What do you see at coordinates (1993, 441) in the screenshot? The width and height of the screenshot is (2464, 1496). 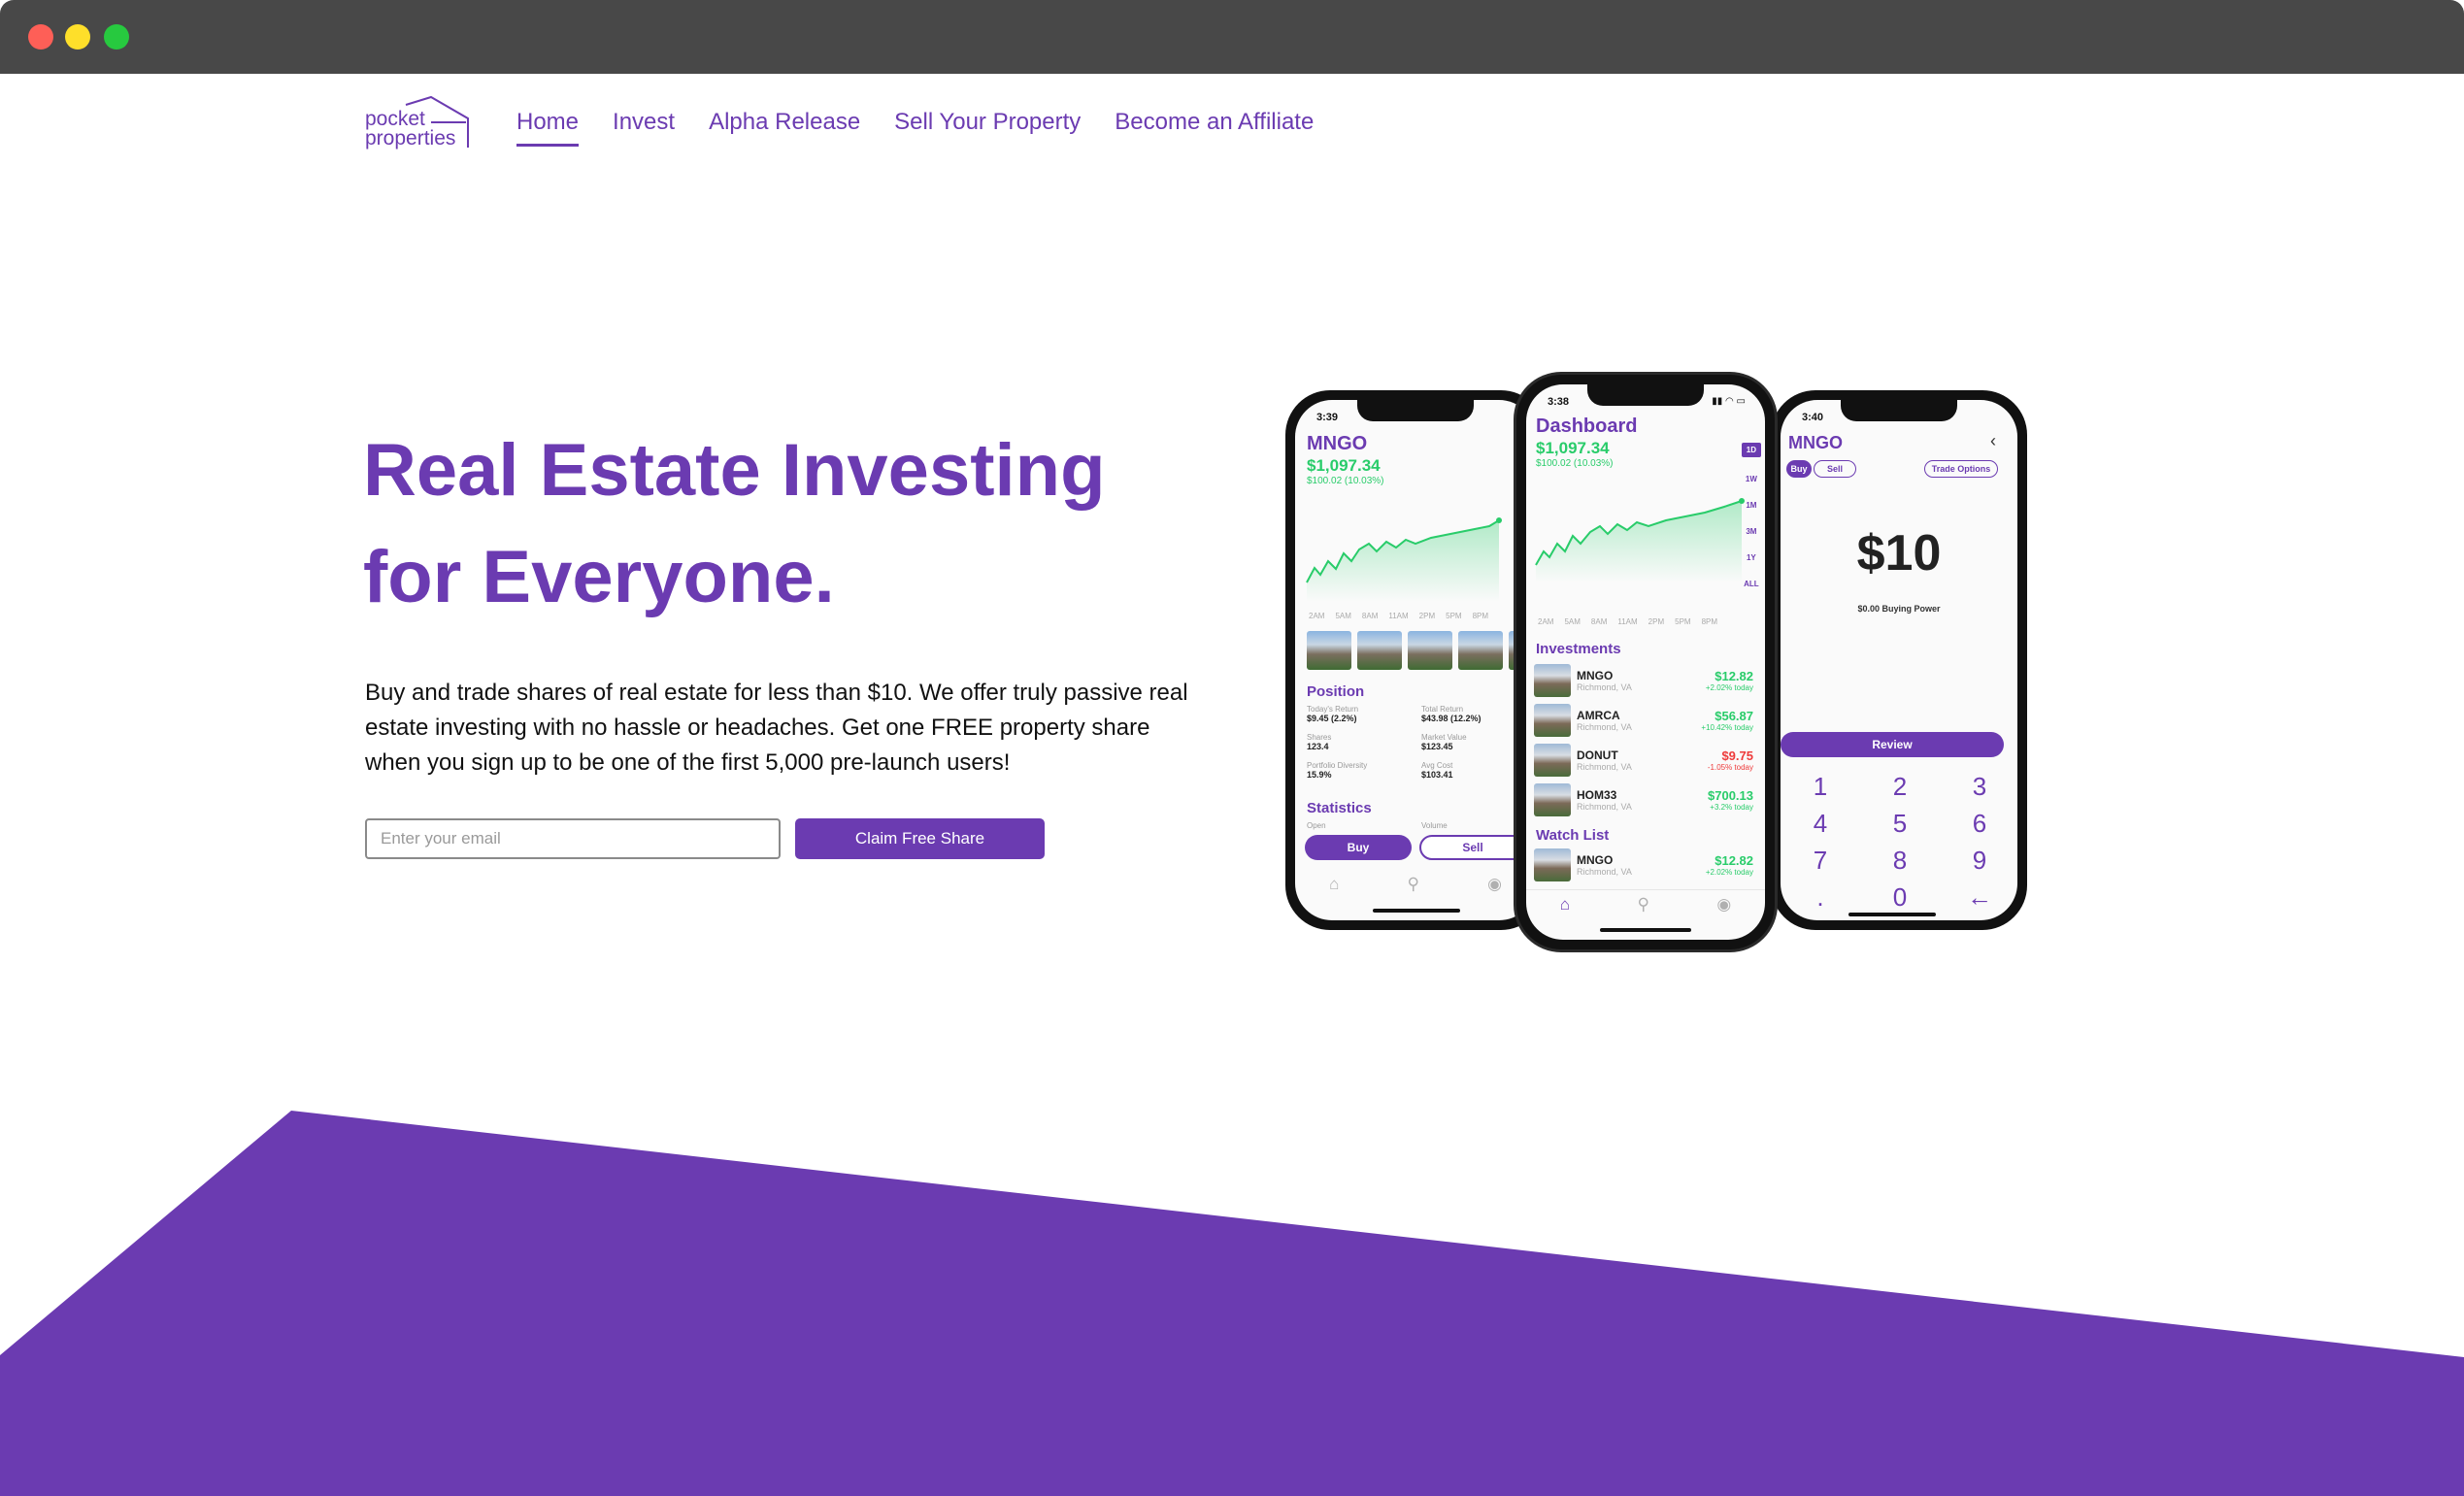 I see `back-chevron-icon: ‹` at bounding box center [1993, 441].